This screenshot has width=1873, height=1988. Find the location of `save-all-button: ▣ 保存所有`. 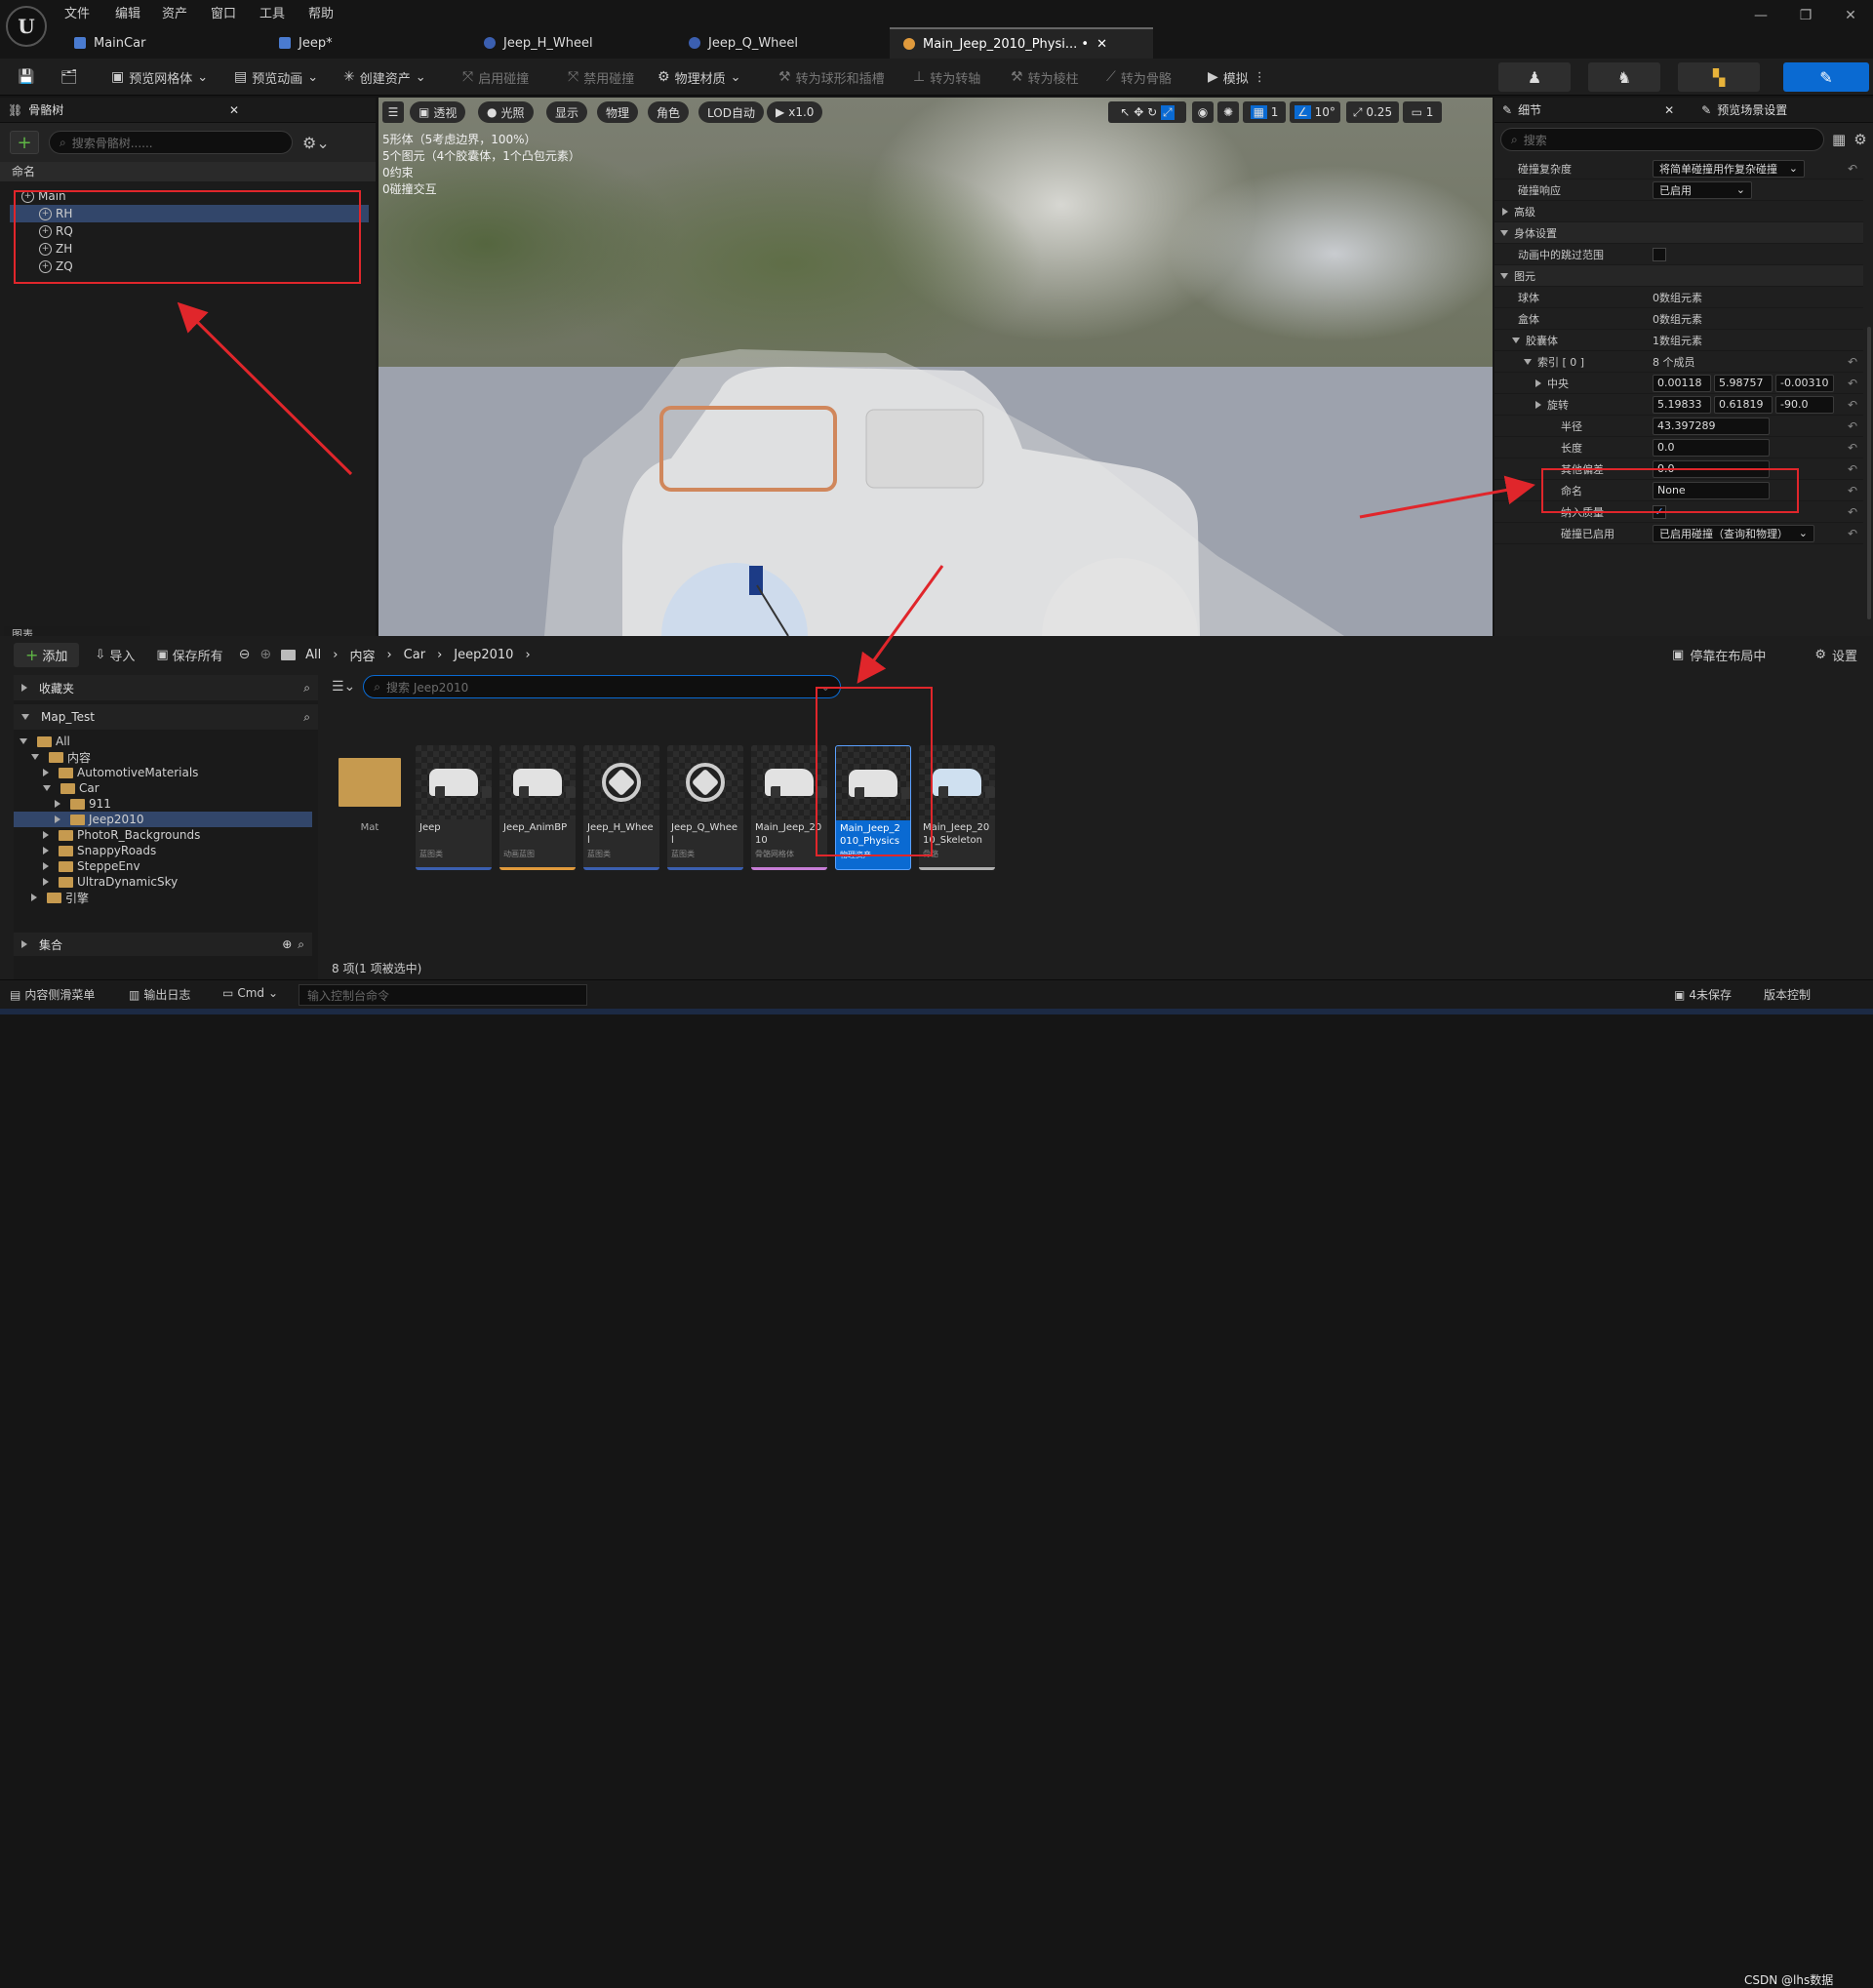

save-all-button: ▣ 保存所有 is located at coordinates (189, 655).